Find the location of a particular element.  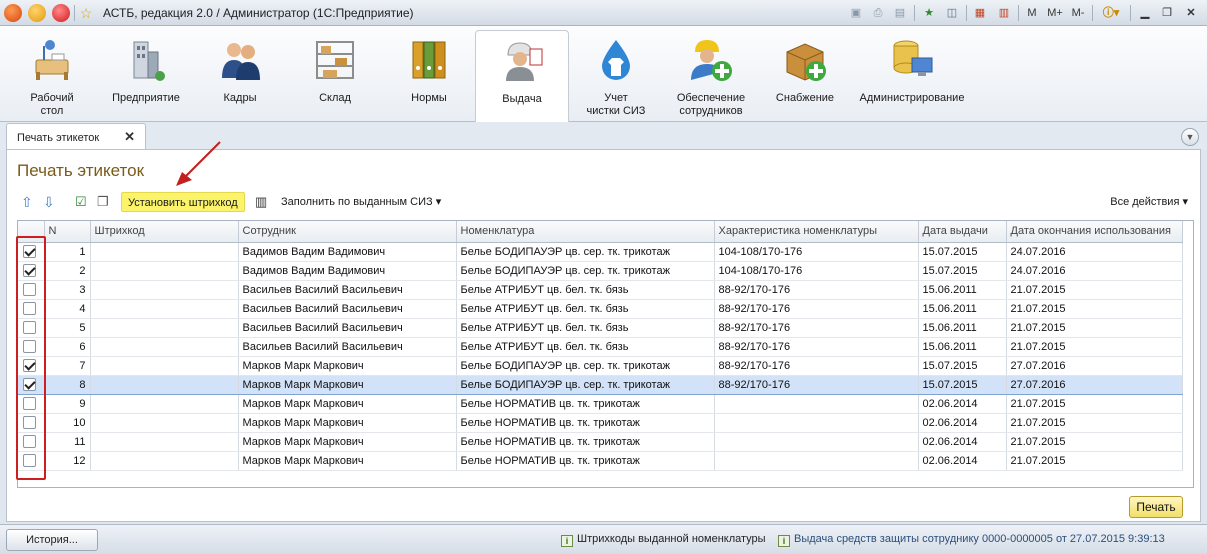

history-icon: ◫ is located at coordinates (952, 13).